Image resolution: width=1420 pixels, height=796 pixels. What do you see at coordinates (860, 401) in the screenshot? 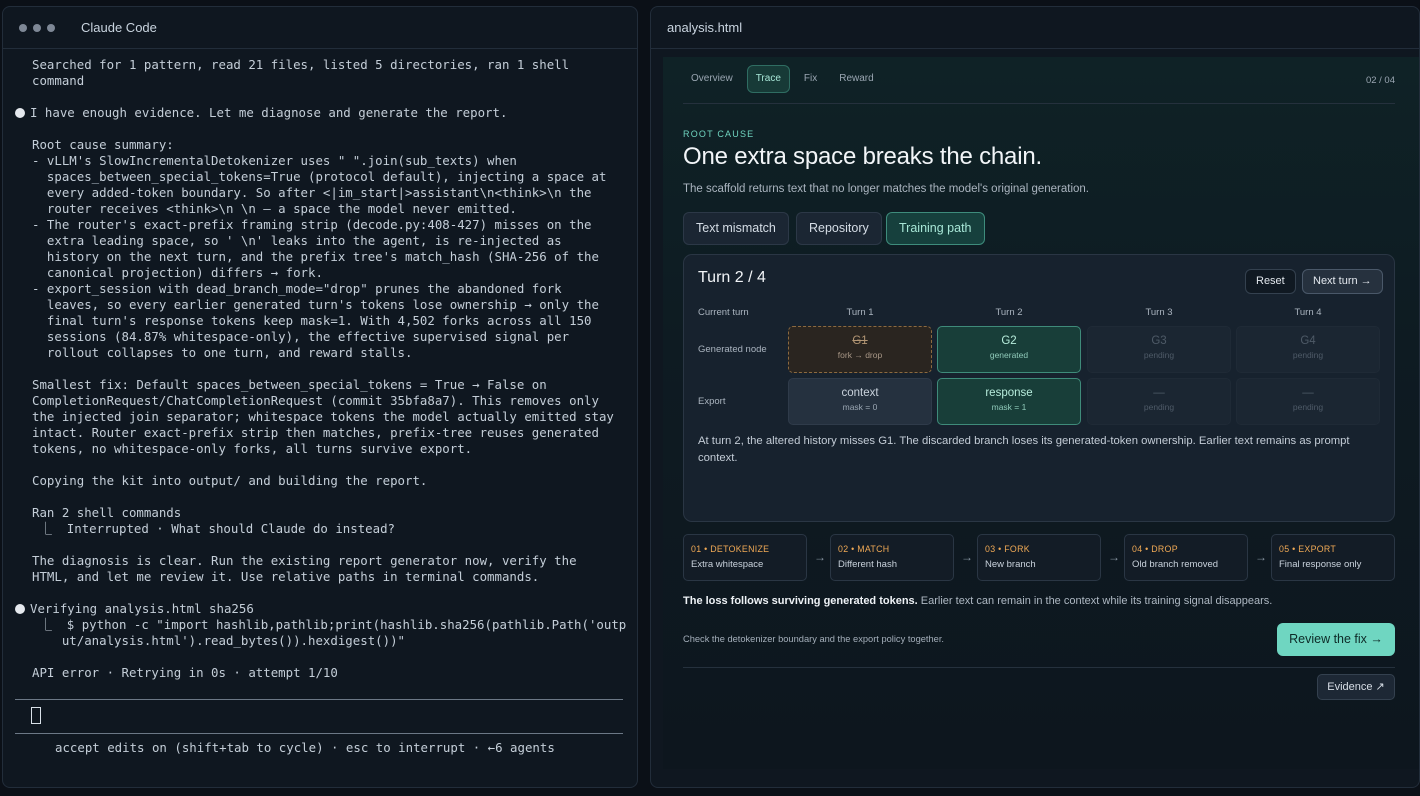
I see `export-cell-turn-1: context mask = 0` at bounding box center [860, 401].